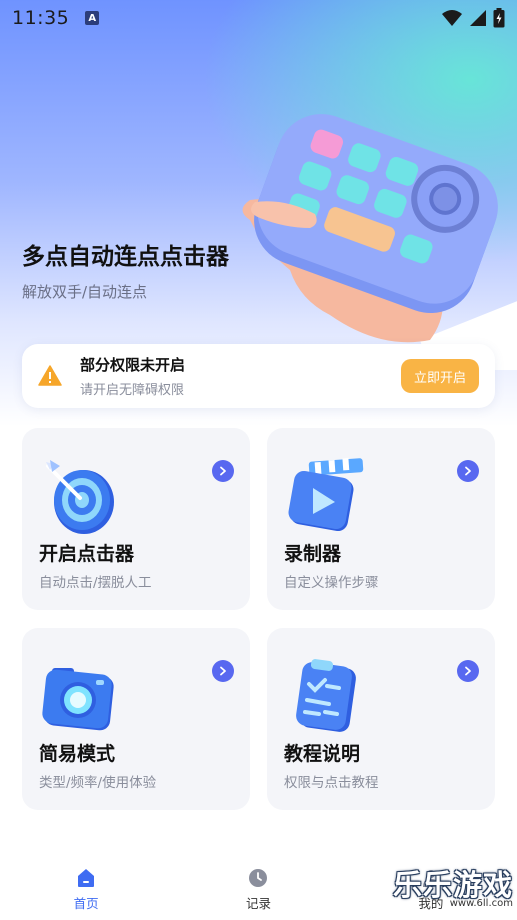 The height and width of the screenshot is (920, 517). I want to click on feature-title: 录制器, so click(313, 554).